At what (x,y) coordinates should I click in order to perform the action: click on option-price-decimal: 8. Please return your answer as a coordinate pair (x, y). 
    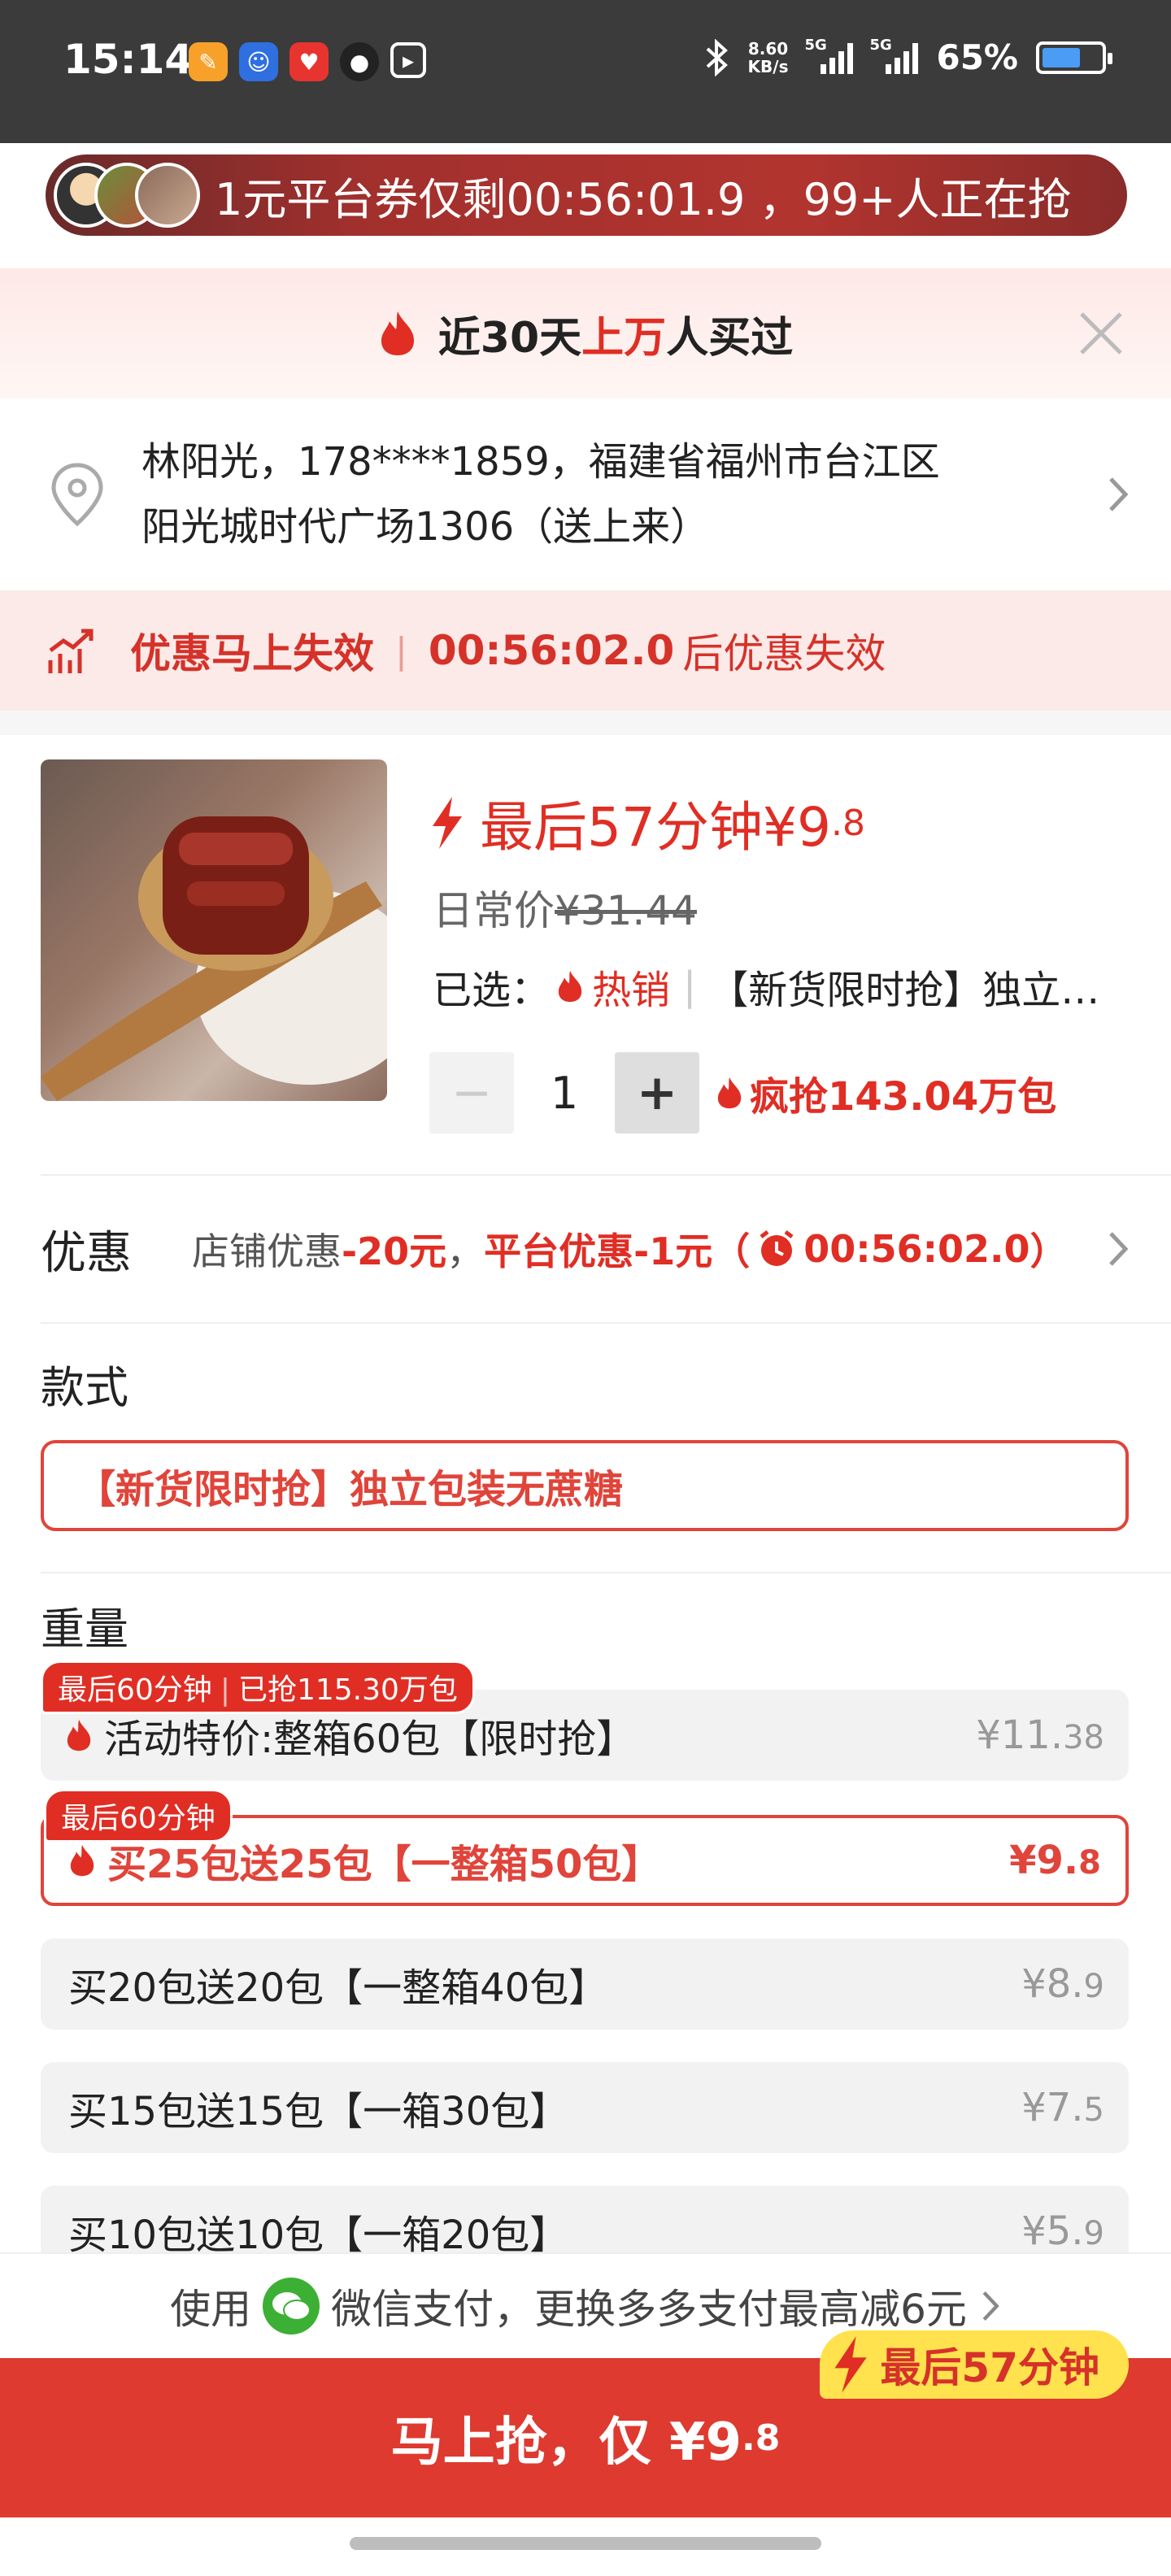
    Looking at the image, I should click on (1089, 1863).